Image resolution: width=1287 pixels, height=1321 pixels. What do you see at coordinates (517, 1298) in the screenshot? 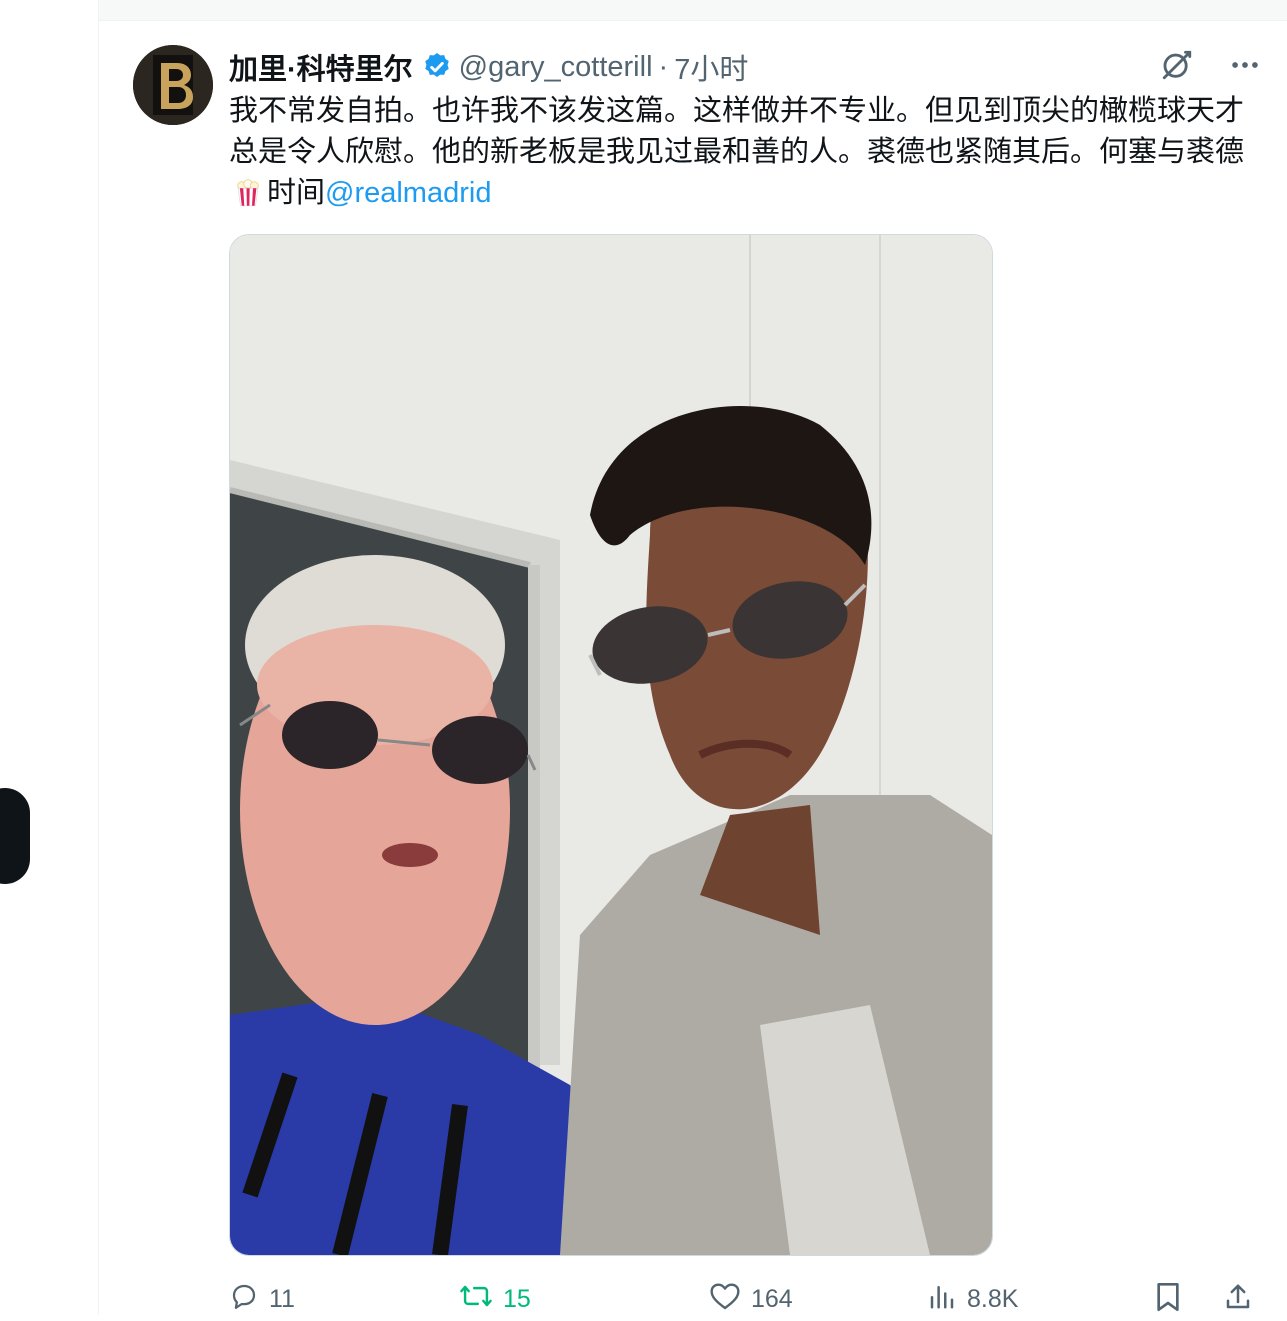
I see `retweet-count: 15` at bounding box center [517, 1298].